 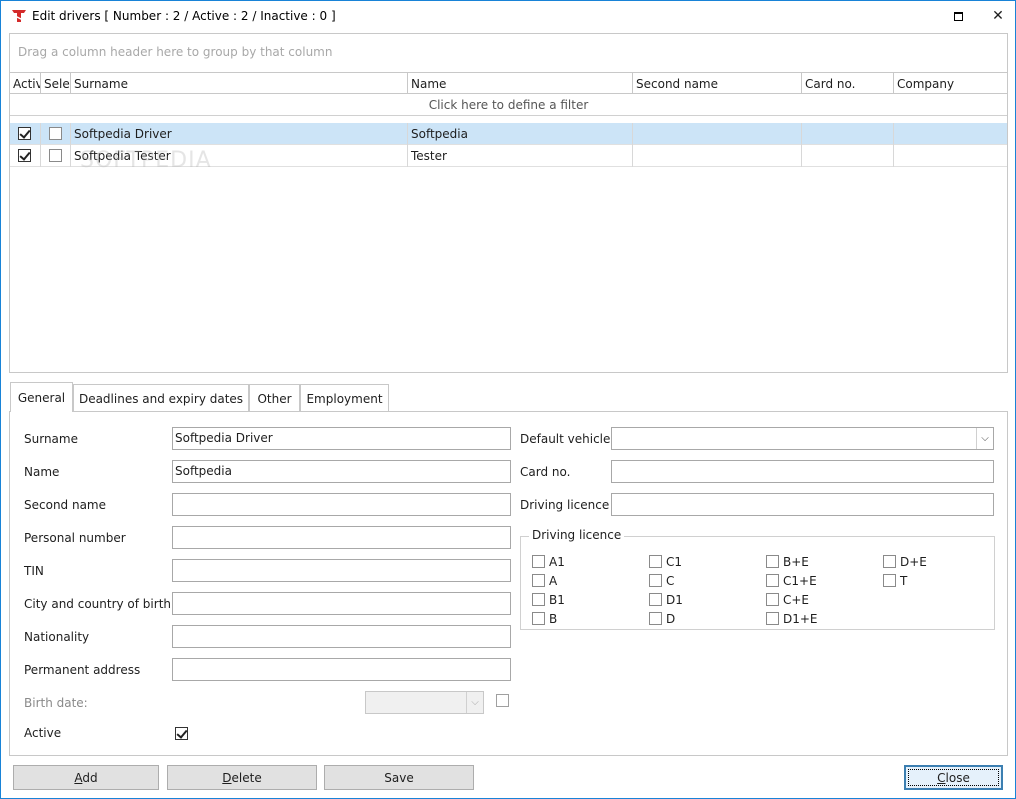 I want to click on nationality-label: Nationality, so click(x=57, y=637).